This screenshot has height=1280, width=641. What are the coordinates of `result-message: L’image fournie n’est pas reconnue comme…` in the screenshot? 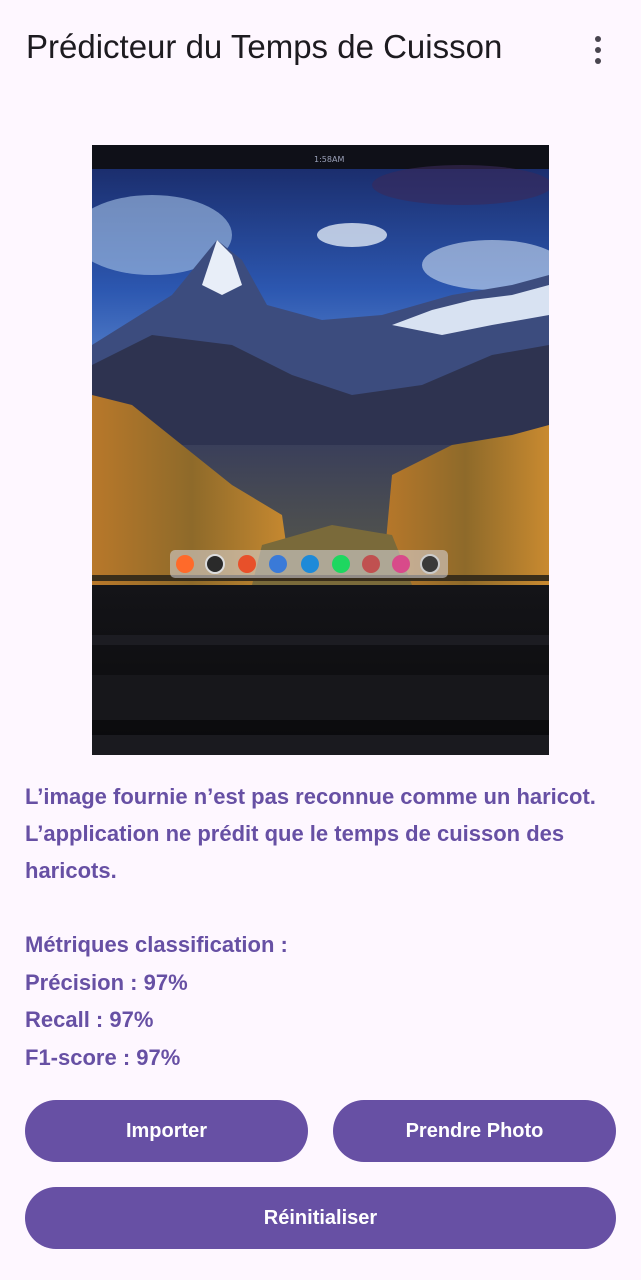 It's located at (310, 833).